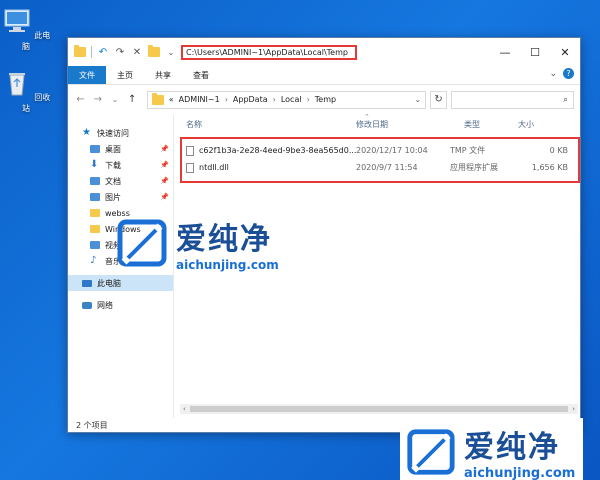  I want to click on scroll-thumb, so click(379, 409).